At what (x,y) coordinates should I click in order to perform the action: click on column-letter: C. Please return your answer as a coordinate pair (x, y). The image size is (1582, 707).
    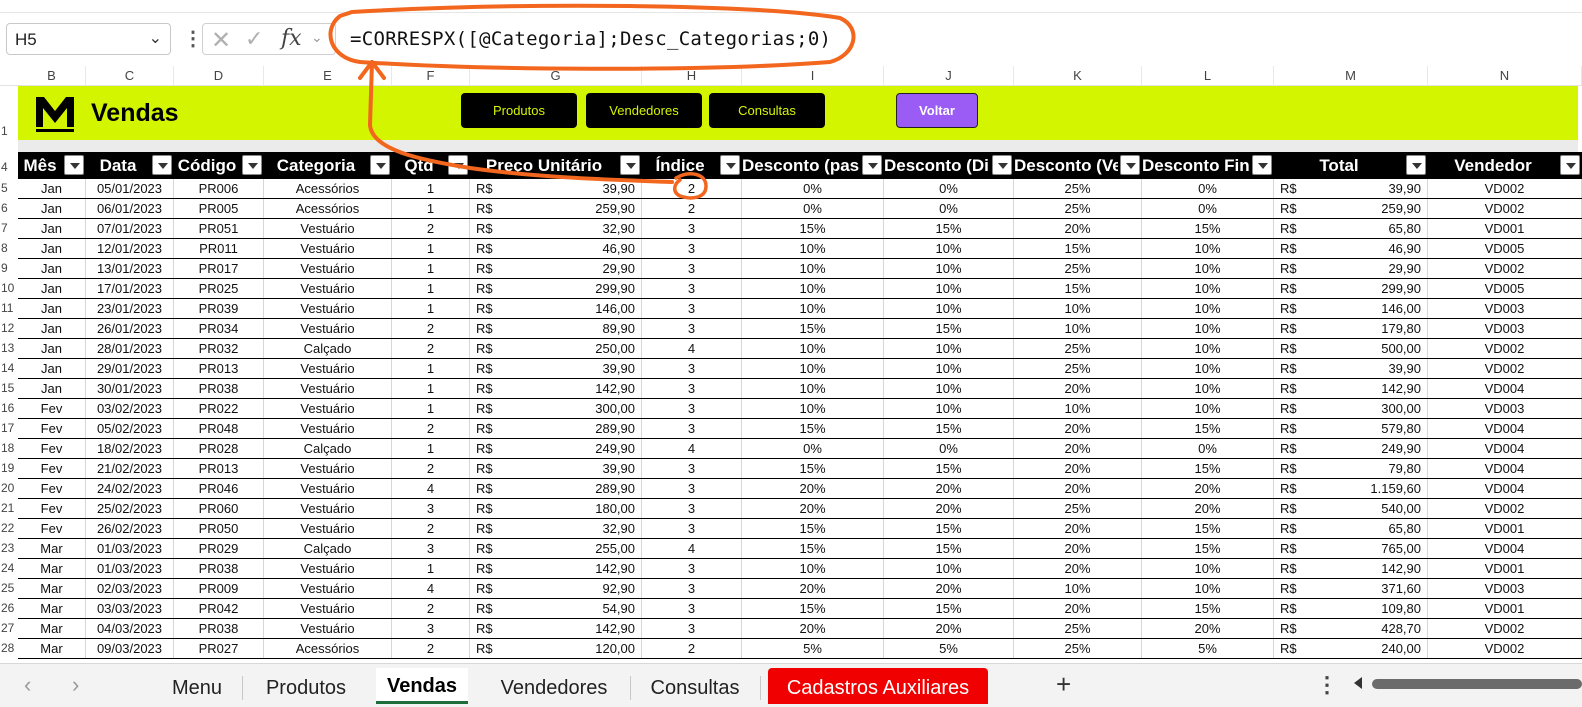
    Looking at the image, I should click on (130, 76).